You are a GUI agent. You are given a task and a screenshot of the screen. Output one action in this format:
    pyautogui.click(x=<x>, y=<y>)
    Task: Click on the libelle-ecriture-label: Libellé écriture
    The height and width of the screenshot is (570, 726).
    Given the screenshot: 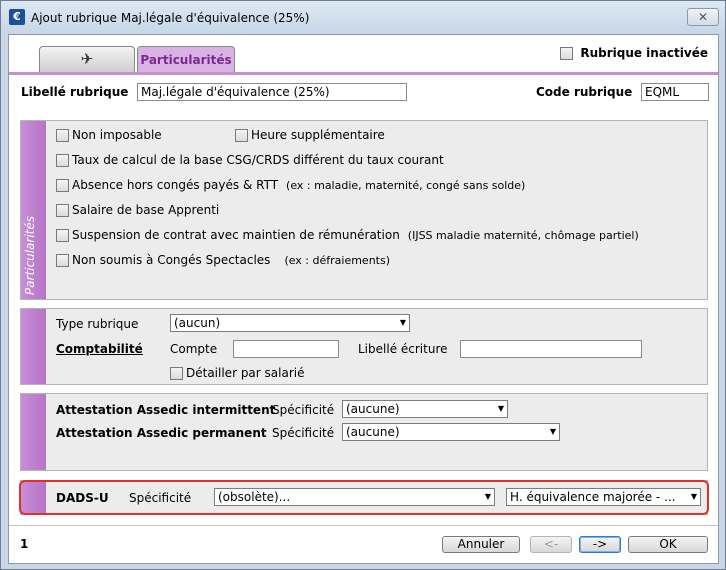 What is the action you would take?
    pyautogui.click(x=403, y=349)
    